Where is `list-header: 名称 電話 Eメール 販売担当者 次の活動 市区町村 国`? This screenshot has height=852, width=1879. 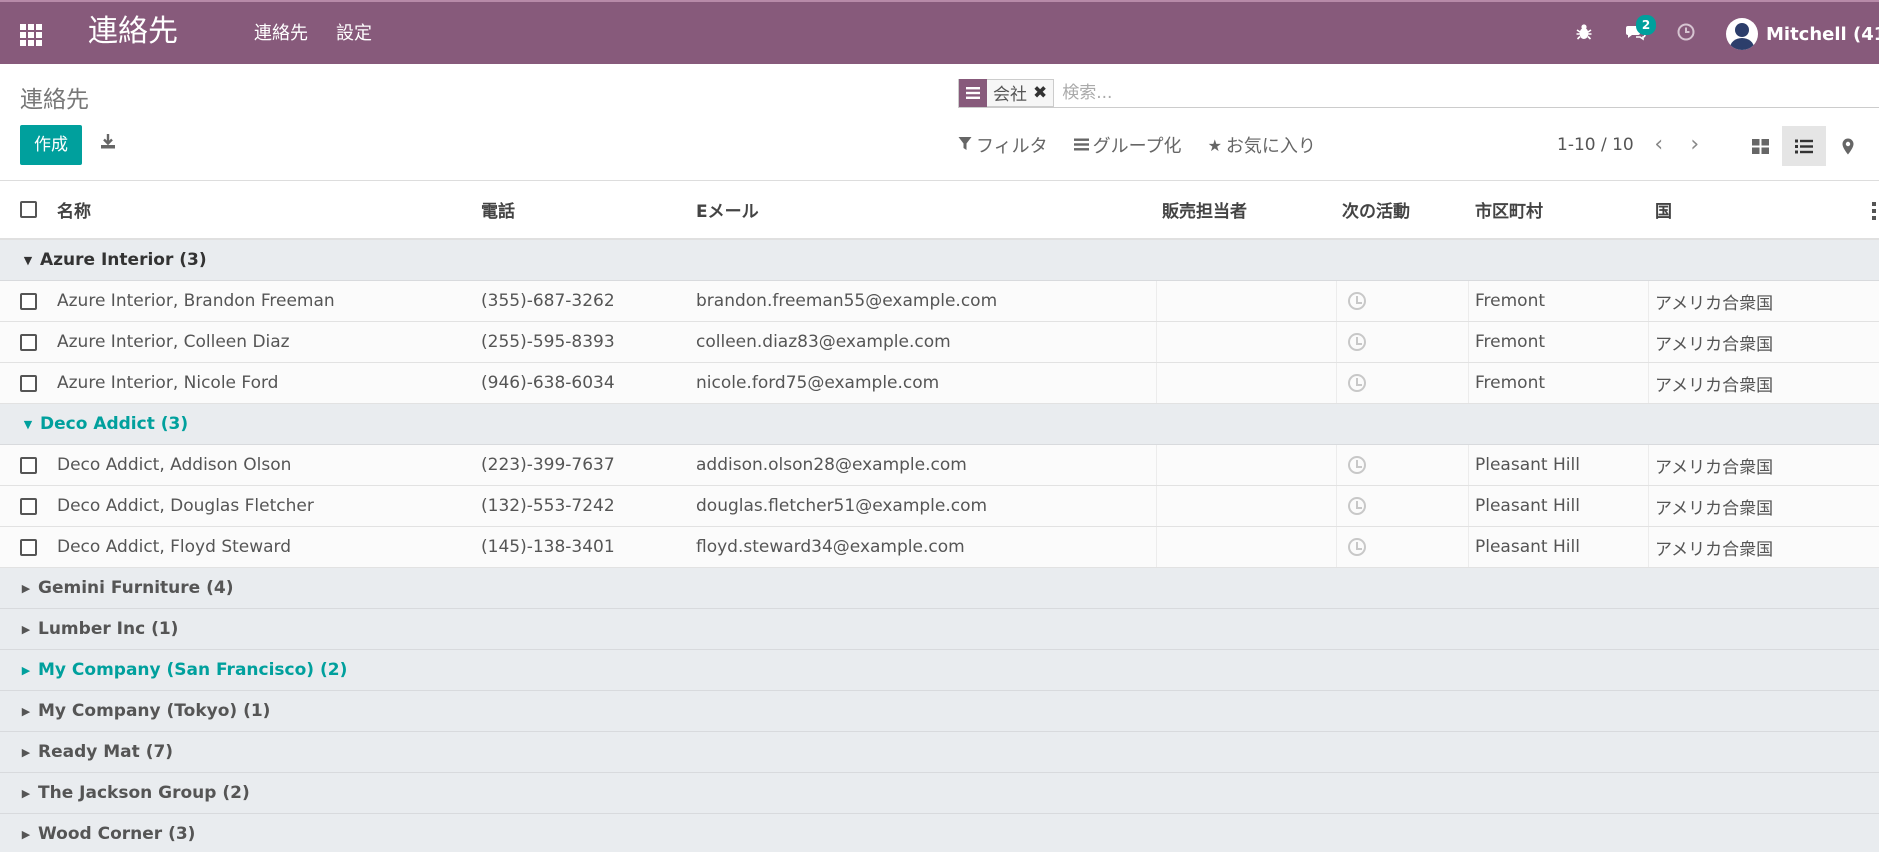 list-header: 名称 電話 Eメール 販売担当者 次の活動 市区町村 国 is located at coordinates (939, 210).